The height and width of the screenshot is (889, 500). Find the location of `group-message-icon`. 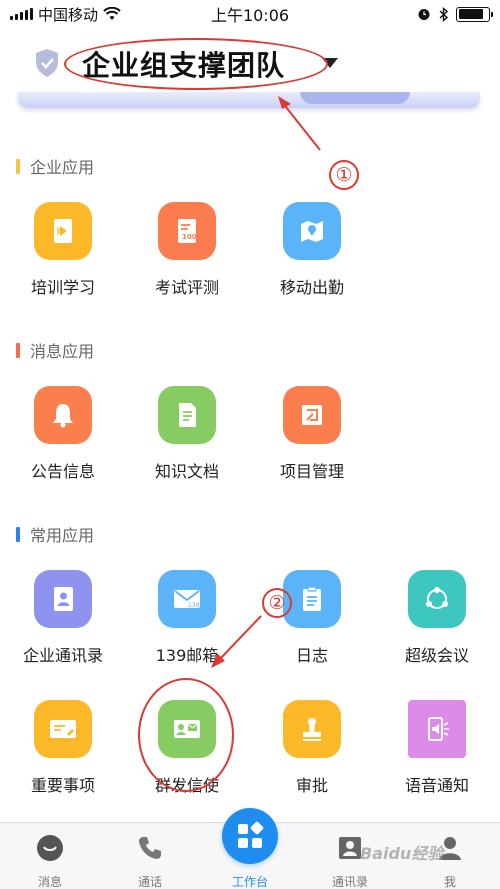

group-message-icon is located at coordinates (187, 729).